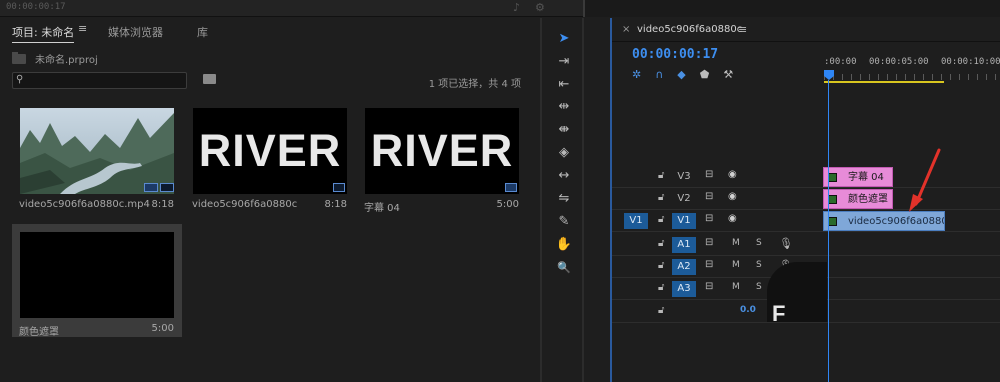 The image size is (1000, 382). Describe the element at coordinates (912, 77) in the screenshot. I see `ruler-ticks` at that location.